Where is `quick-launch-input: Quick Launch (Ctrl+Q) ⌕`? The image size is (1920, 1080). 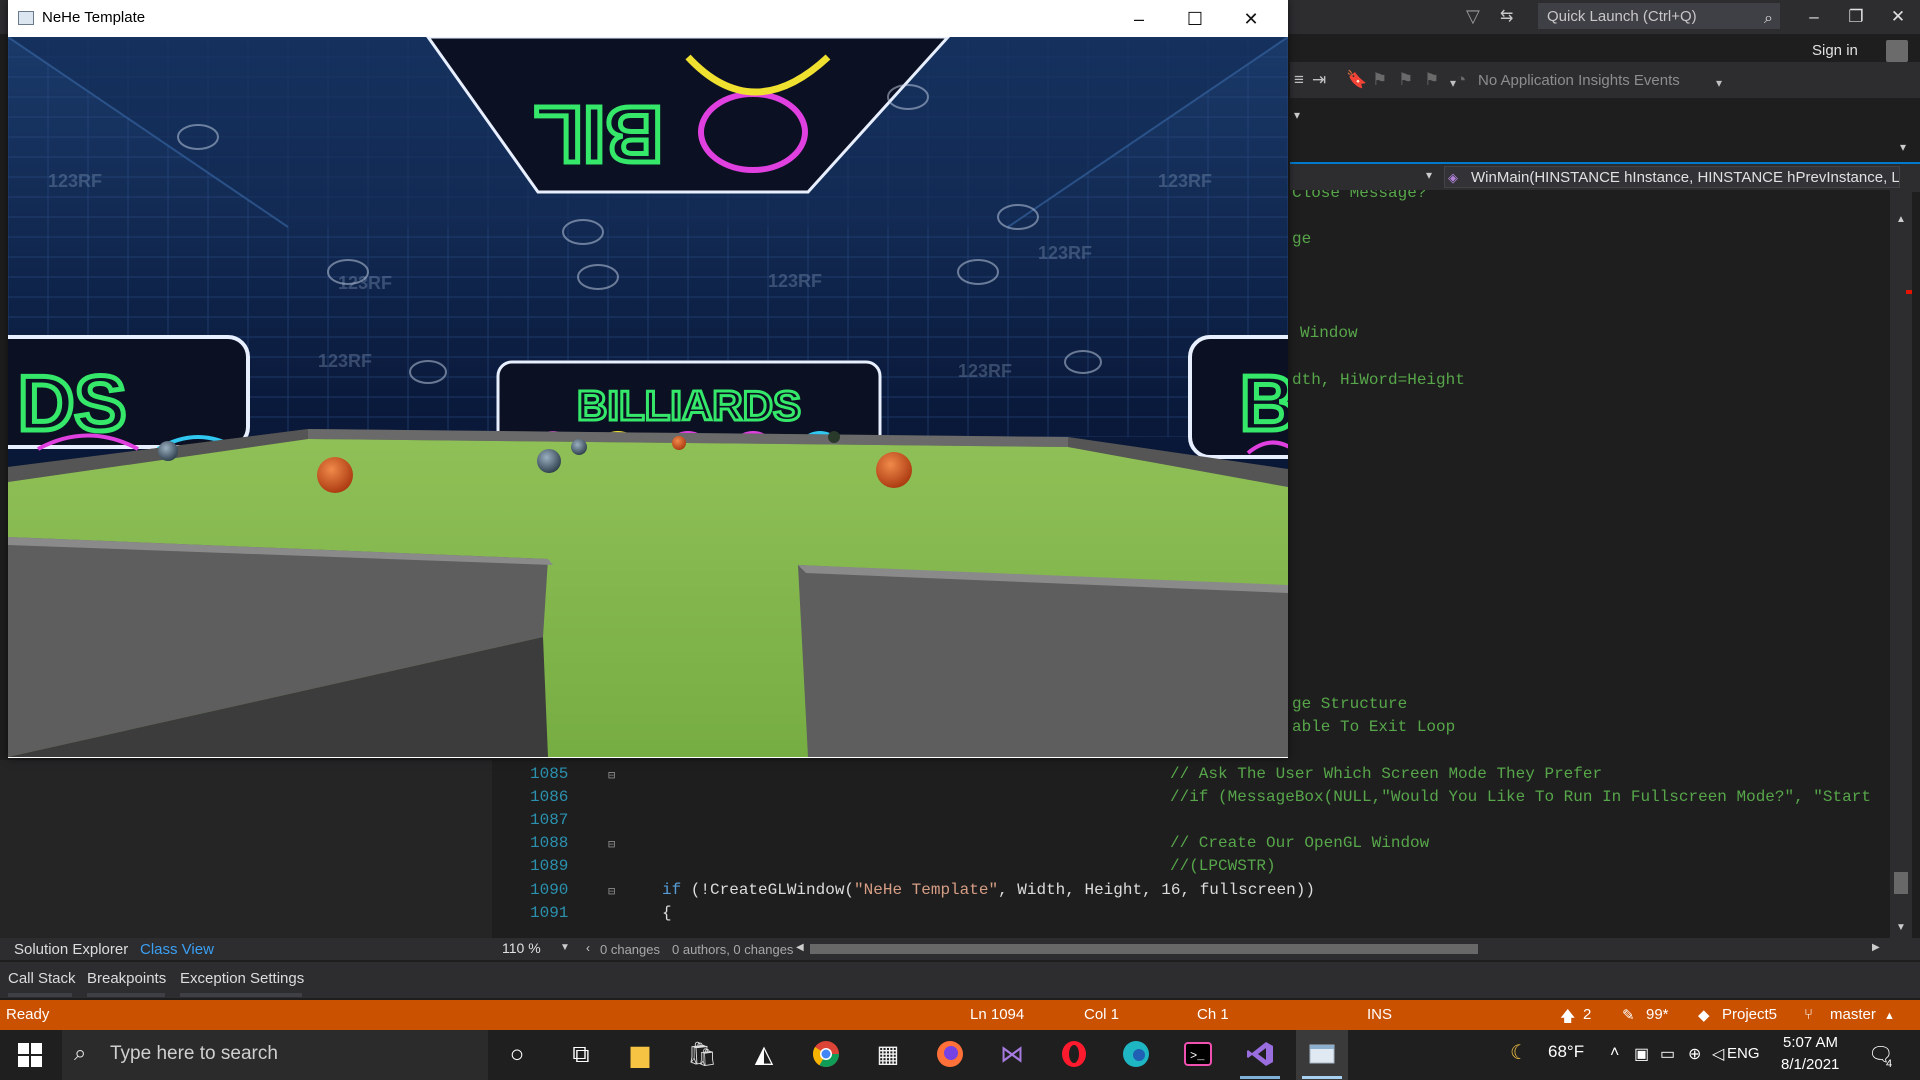
quick-launch-input: Quick Launch (Ctrl+Q) ⌕ is located at coordinates (1659, 16).